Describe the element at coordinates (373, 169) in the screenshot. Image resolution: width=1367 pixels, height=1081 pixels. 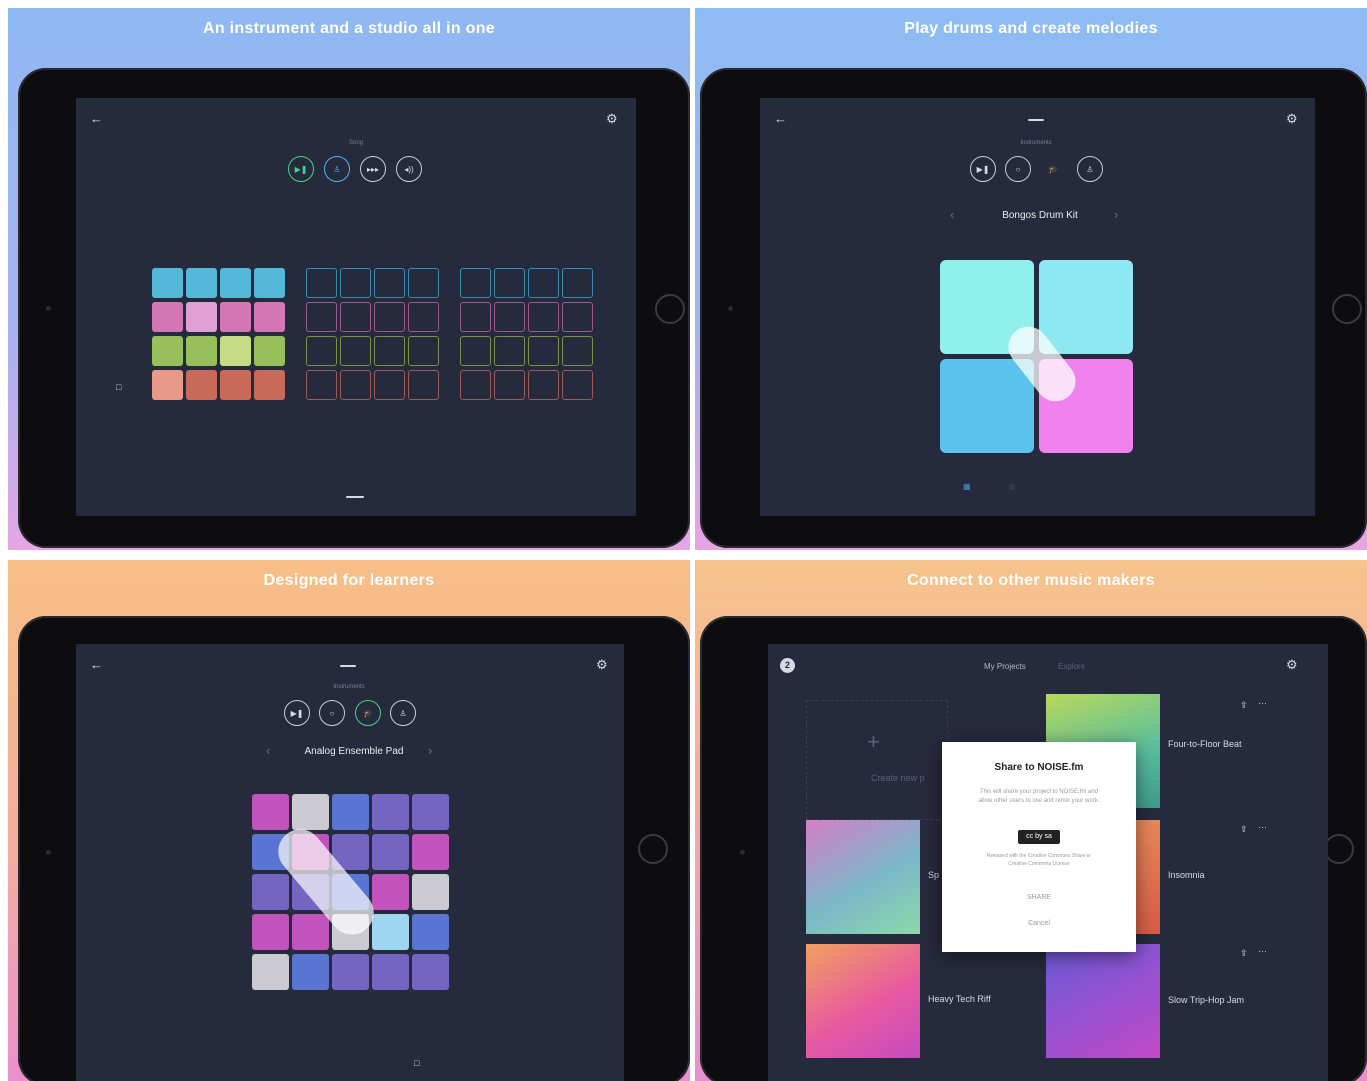
I see `fast-forward-button: ▸▸▸` at that location.